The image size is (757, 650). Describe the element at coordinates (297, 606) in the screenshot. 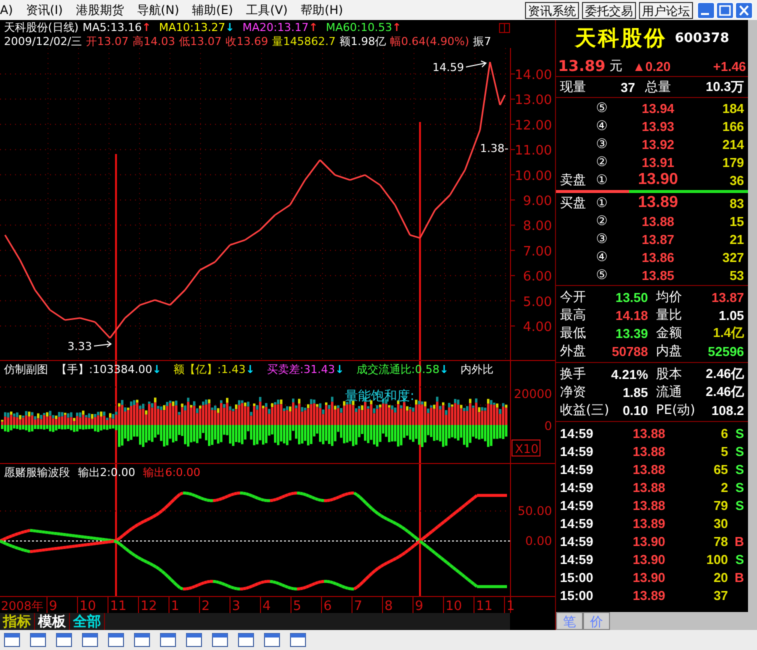

I see `axis-label: 5` at that location.